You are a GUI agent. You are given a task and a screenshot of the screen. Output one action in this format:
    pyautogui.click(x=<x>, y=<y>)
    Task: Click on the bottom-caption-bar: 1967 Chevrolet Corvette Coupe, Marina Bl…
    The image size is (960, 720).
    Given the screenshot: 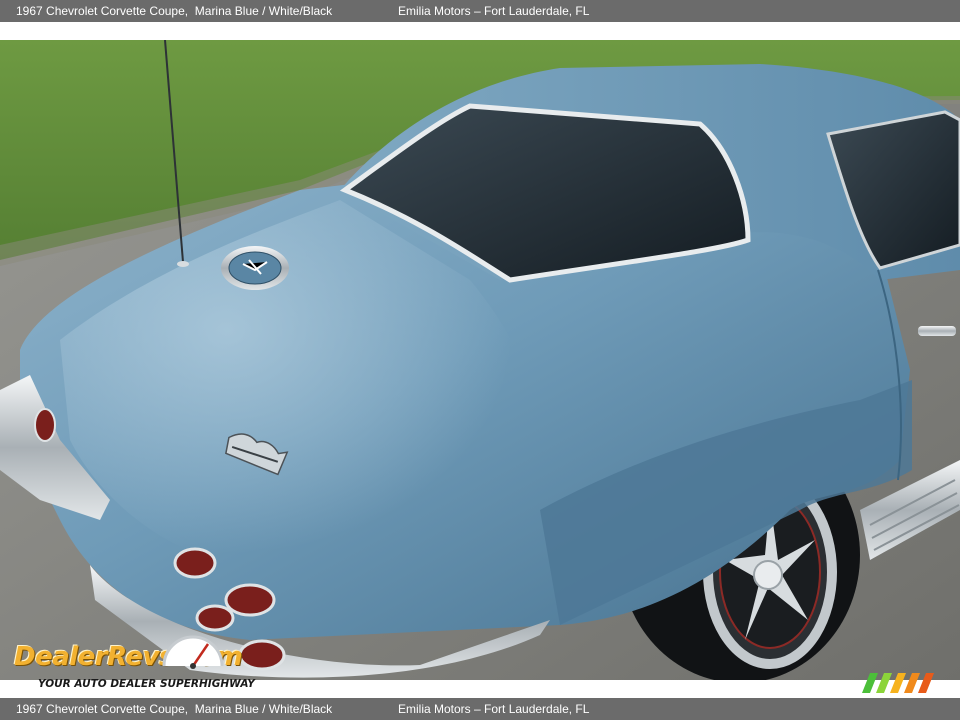 What is the action you would take?
    pyautogui.click(x=480, y=709)
    